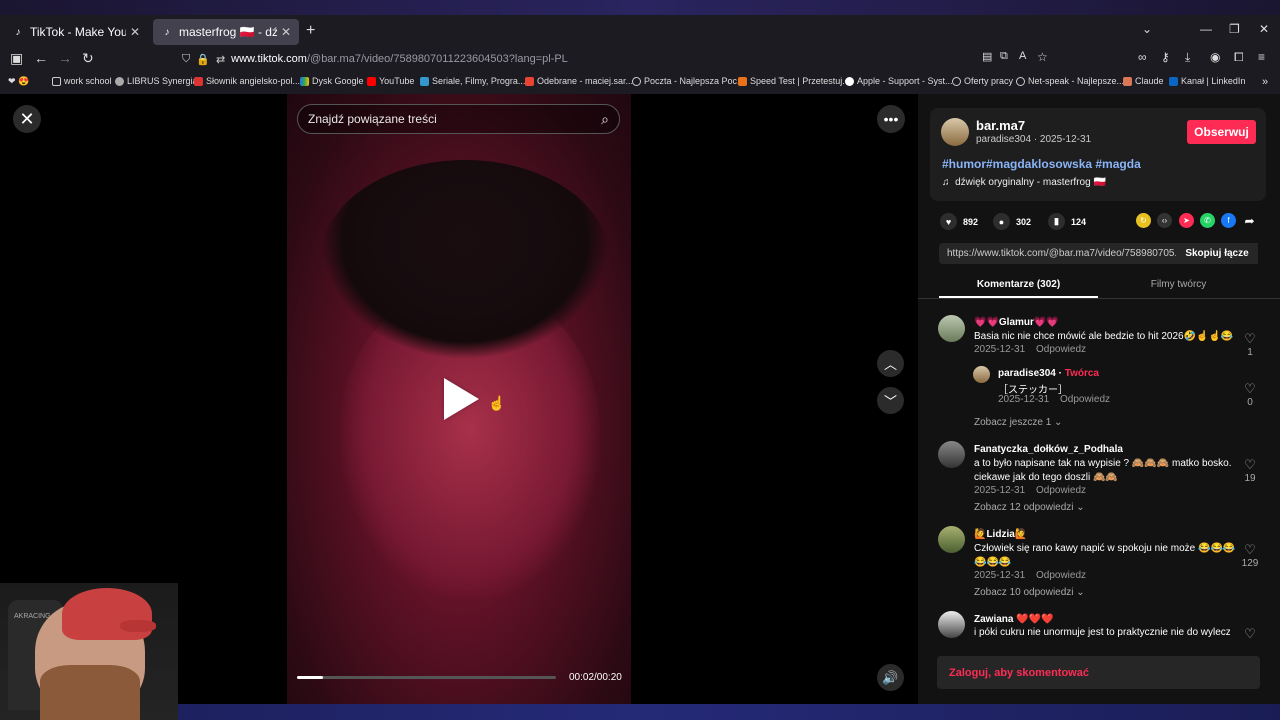  I want to click on translate-icon: A, so click(1022, 56).